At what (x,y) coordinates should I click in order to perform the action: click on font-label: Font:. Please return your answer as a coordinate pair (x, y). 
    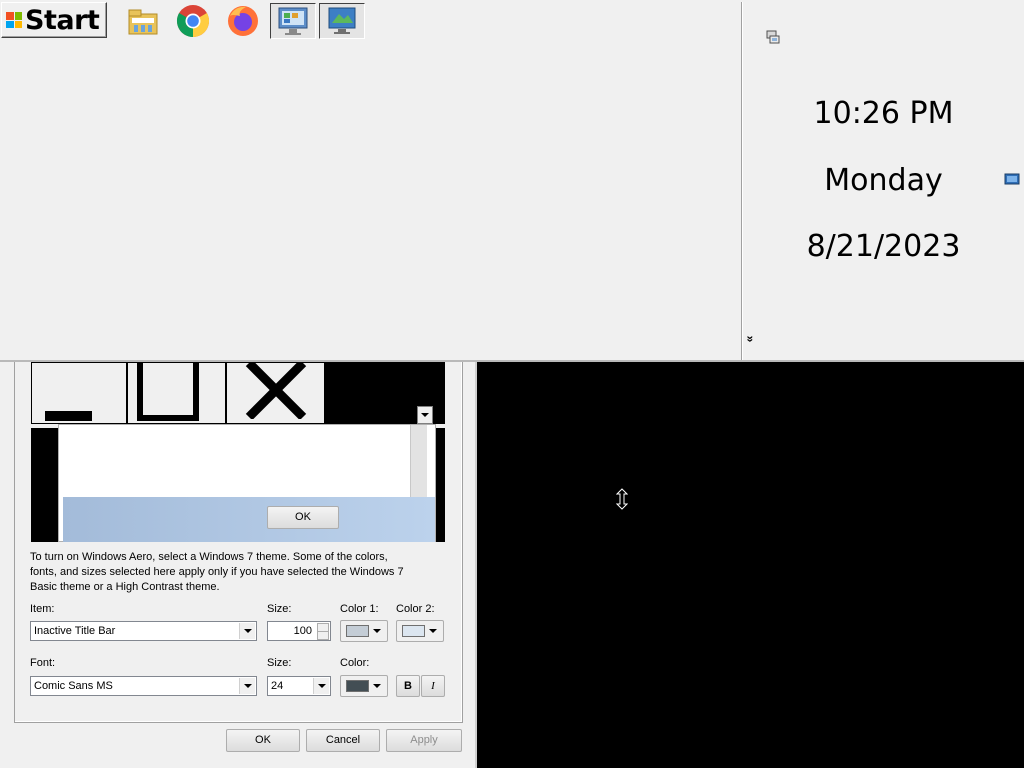
    Looking at the image, I should click on (43, 663).